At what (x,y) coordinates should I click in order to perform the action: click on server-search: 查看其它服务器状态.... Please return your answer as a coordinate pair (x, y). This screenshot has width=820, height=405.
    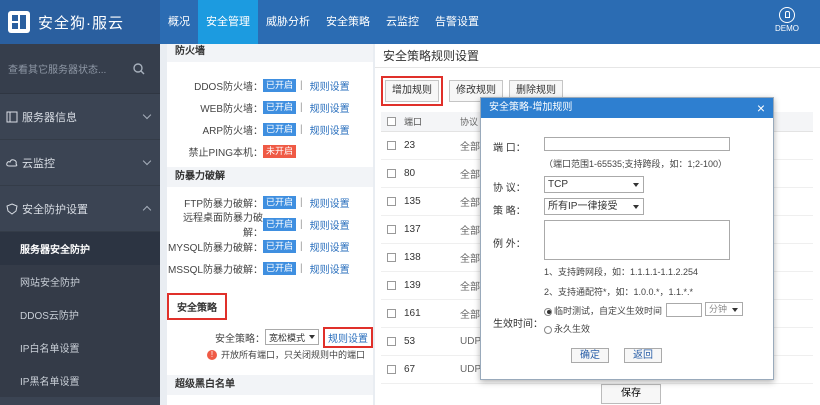
    Looking at the image, I should click on (80, 69).